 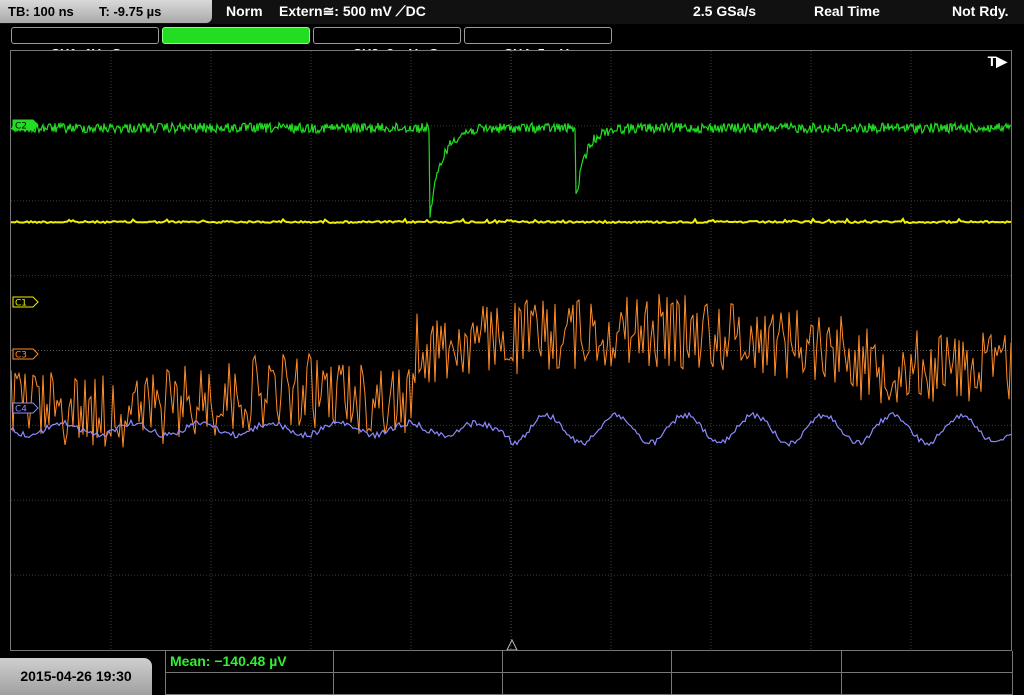 I want to click on trigger-position-icon, so click(x=512, y=644).